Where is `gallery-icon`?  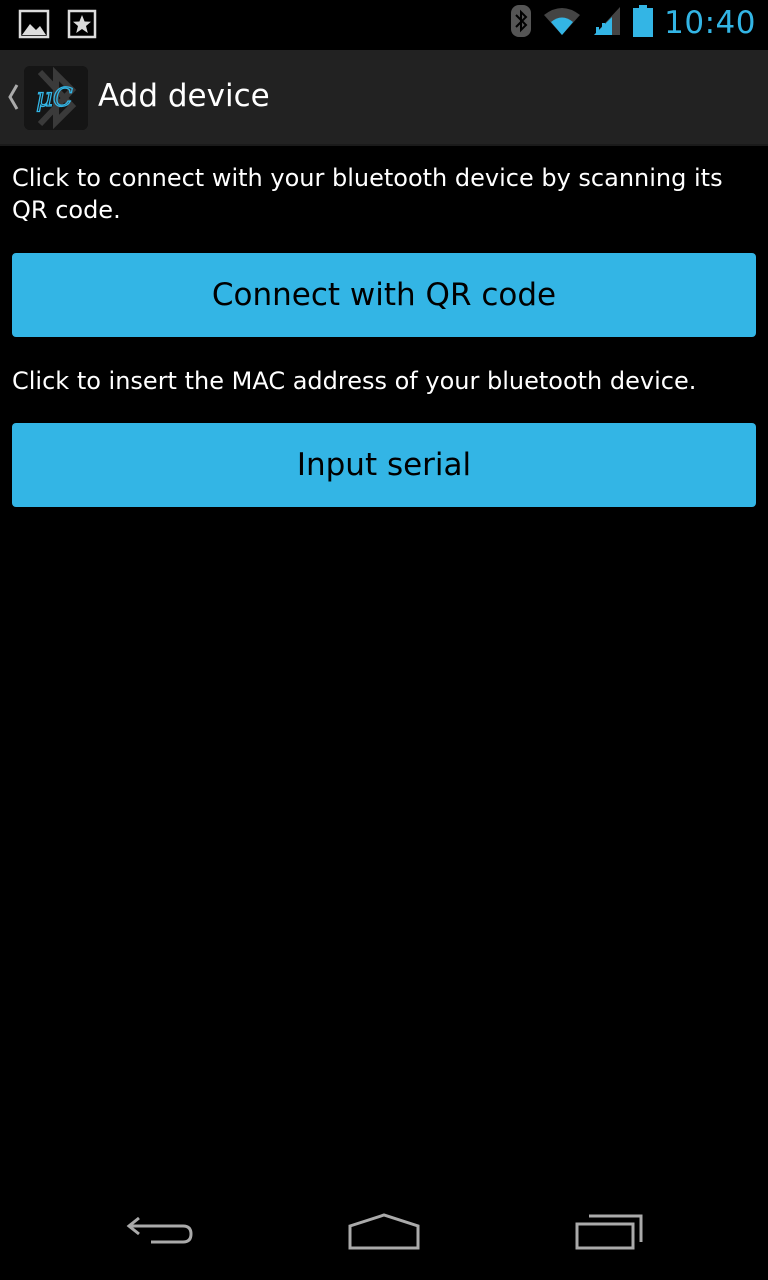 gallery-icon is located at coordinates (34, 24).